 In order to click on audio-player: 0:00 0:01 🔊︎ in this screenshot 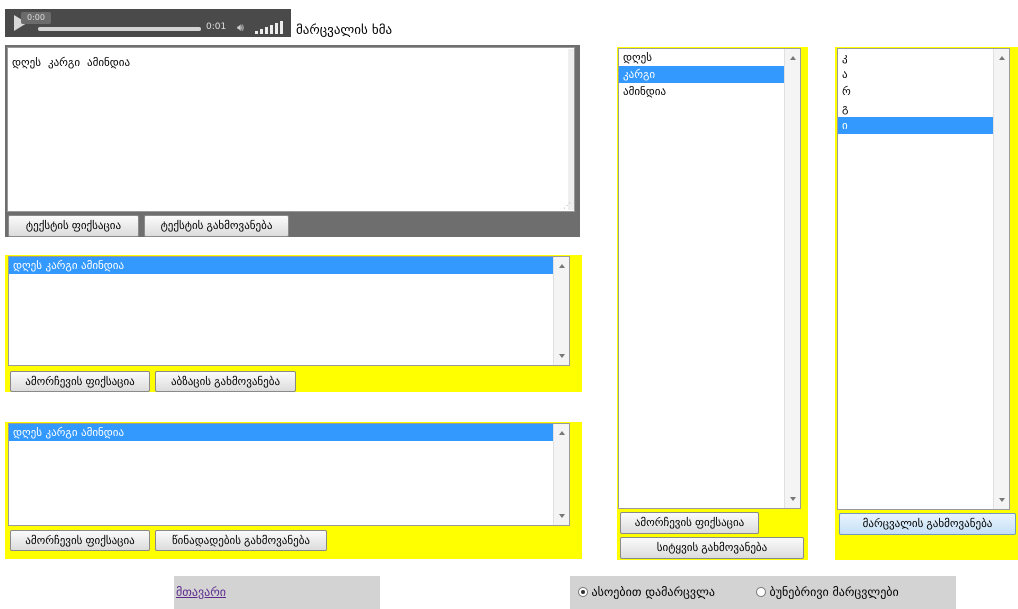, I will do `click(148, 23)`.